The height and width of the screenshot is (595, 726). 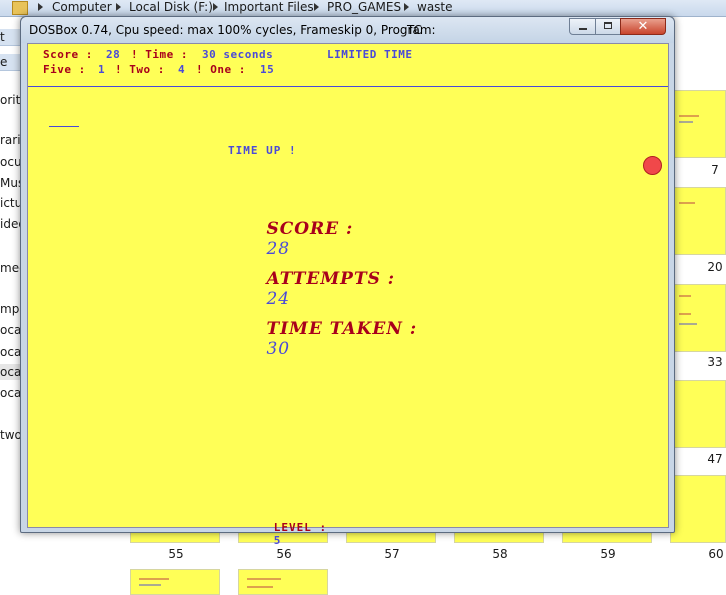 What do you see at coordinates (277, 540) in the screenshot?
I see `level-value: 5` at bounding box center [277, 540].